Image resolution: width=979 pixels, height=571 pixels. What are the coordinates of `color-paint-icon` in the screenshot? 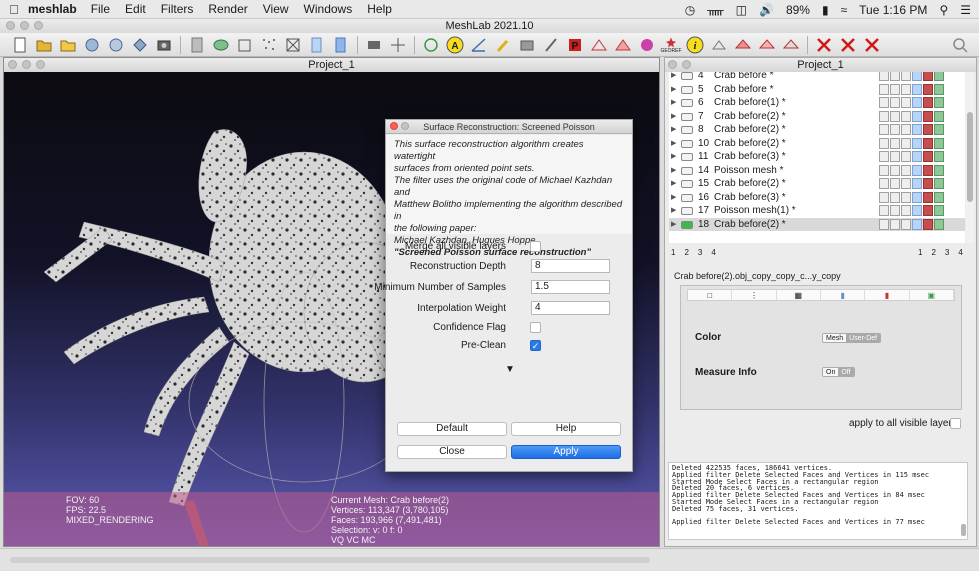 It's located at (647, 45).